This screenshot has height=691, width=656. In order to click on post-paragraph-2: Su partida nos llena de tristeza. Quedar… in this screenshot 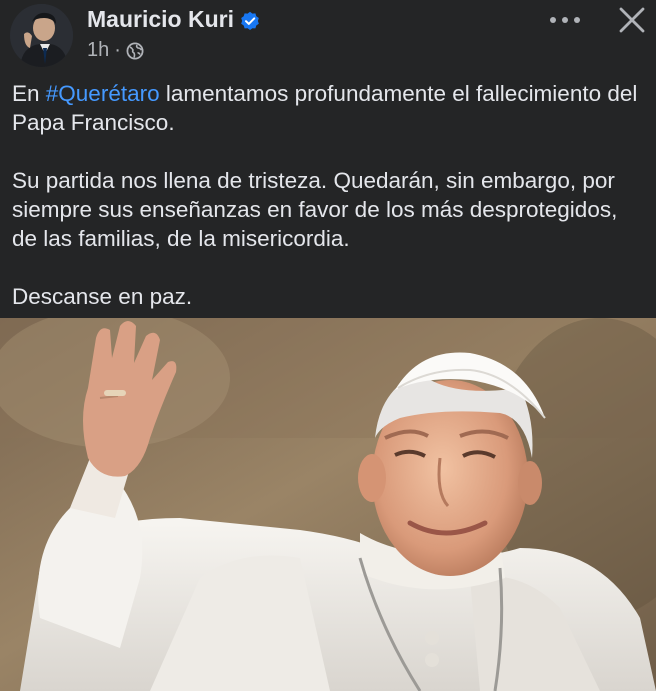, I will do `click(315, 209)`.